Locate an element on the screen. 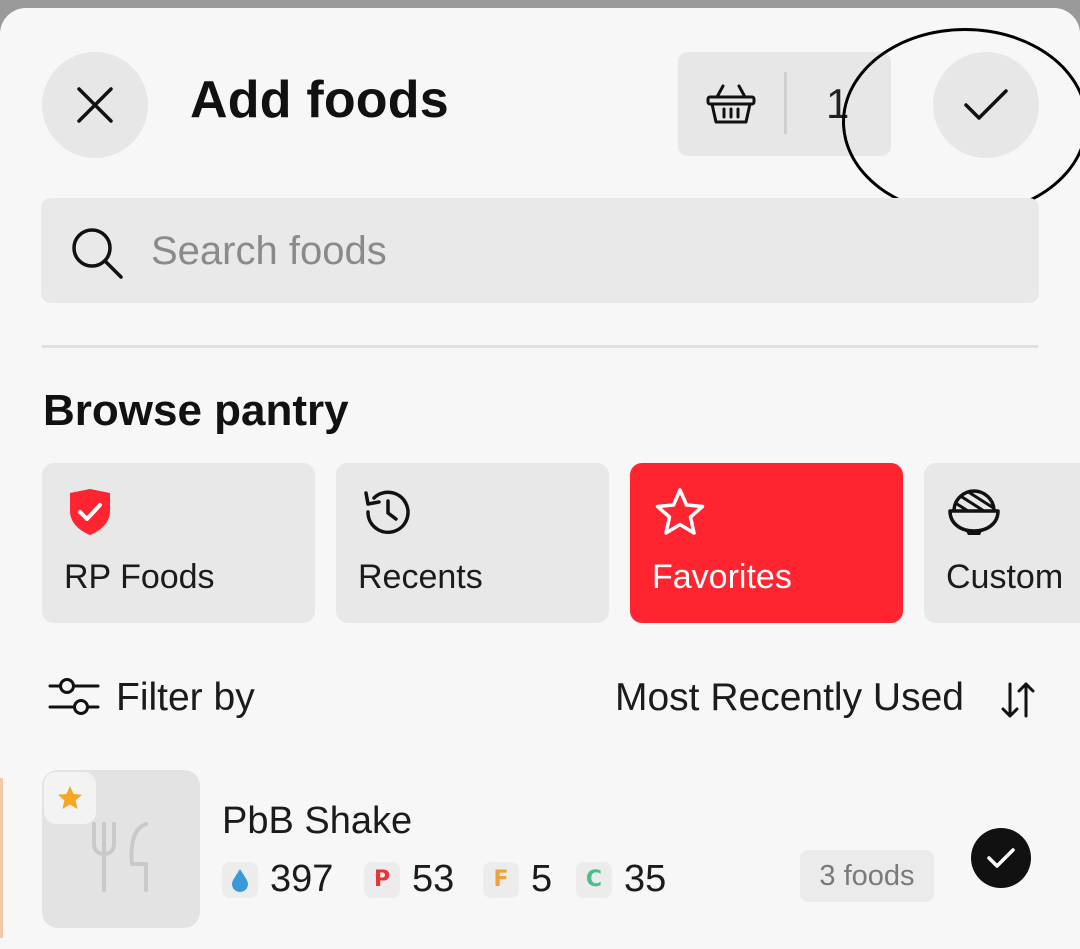 The height and width of the screenshot is (949, 1080). basket-divider is located at coordinates (785, 103).